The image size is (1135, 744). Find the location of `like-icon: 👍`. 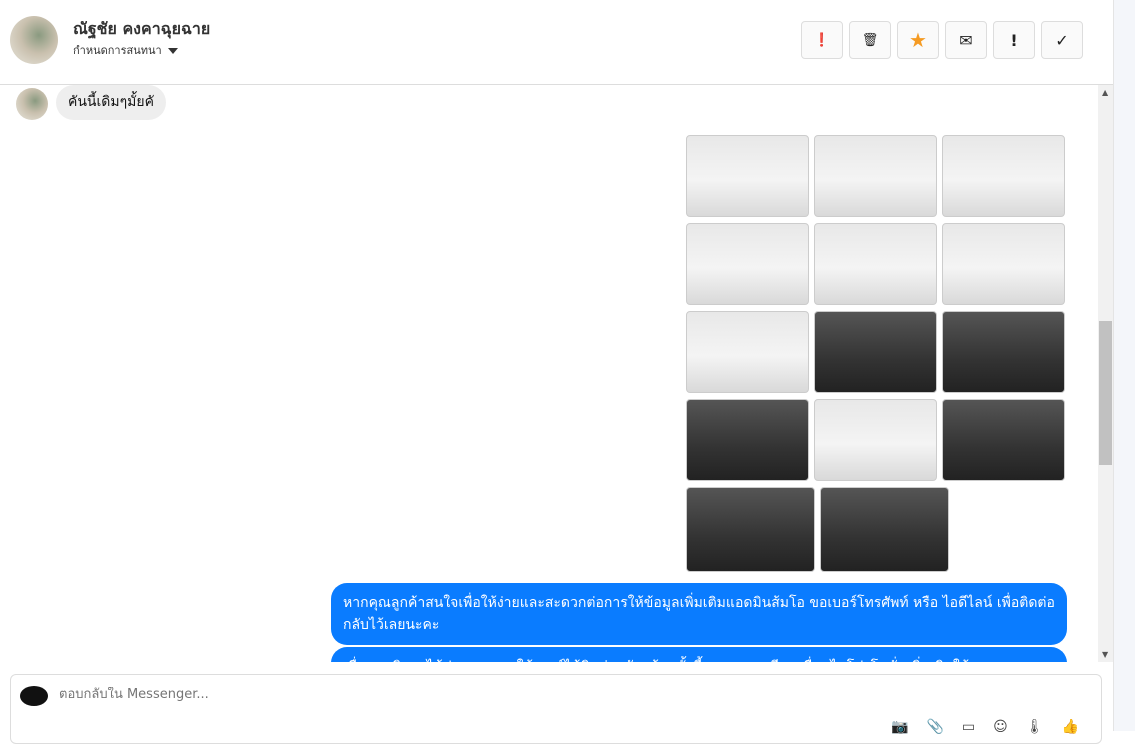

like-icon: 👍 is located at coordinates (1070, 727).